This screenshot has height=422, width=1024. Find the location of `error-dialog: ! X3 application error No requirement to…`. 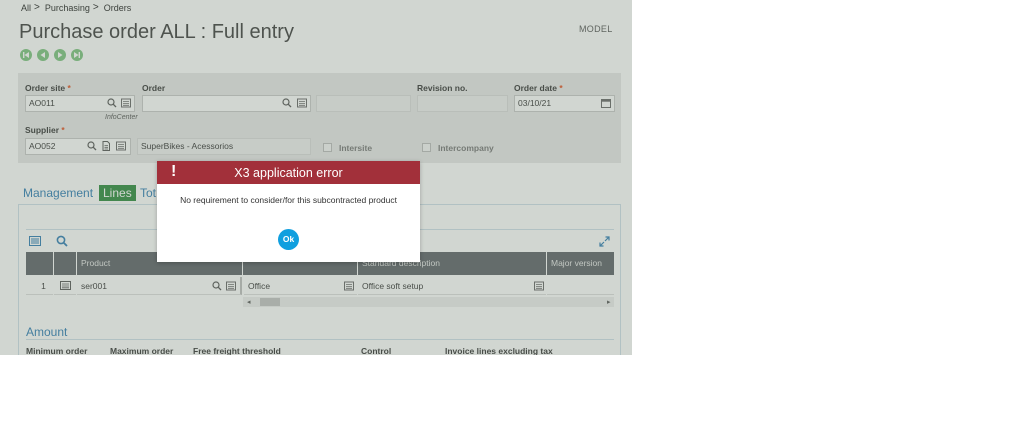

error-dialog: ! X3 application error No requirement to… is located at coordinates (288, 211).